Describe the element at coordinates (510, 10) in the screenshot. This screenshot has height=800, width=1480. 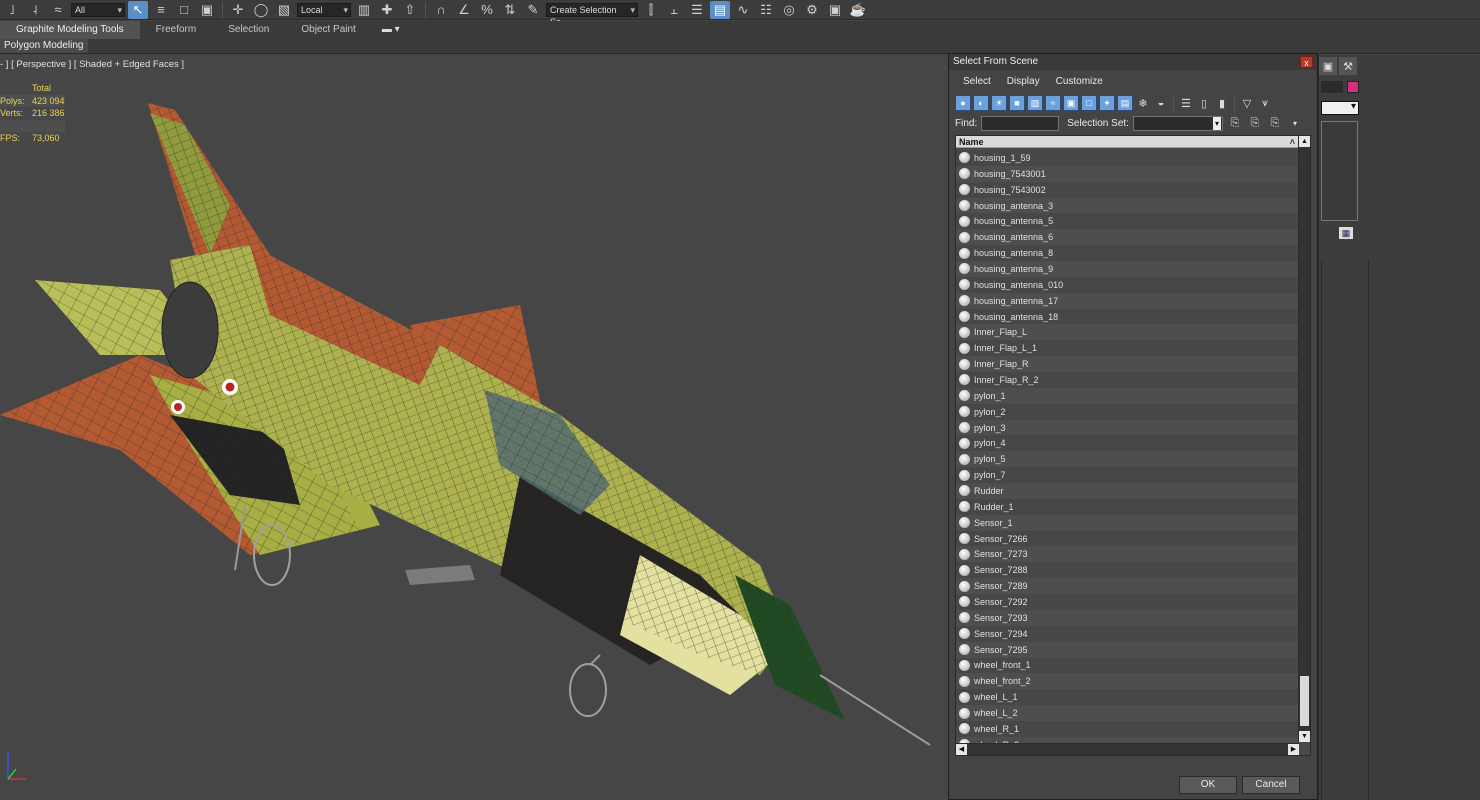
I see `spinner-snap-icon: ⇅` at that location.